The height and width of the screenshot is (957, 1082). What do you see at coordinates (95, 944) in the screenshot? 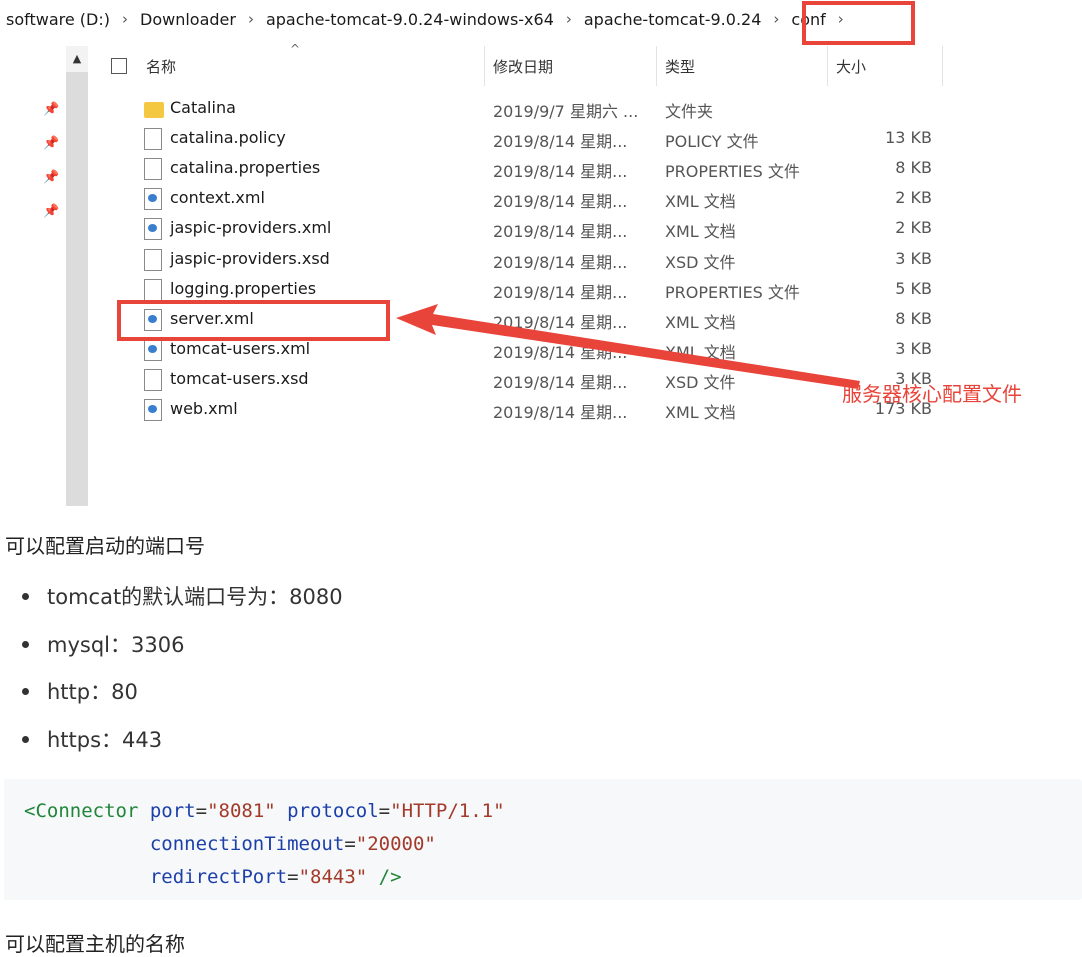
I see `paragraph-host: 可以配置主机的名称` at bounding box center [95, 944].